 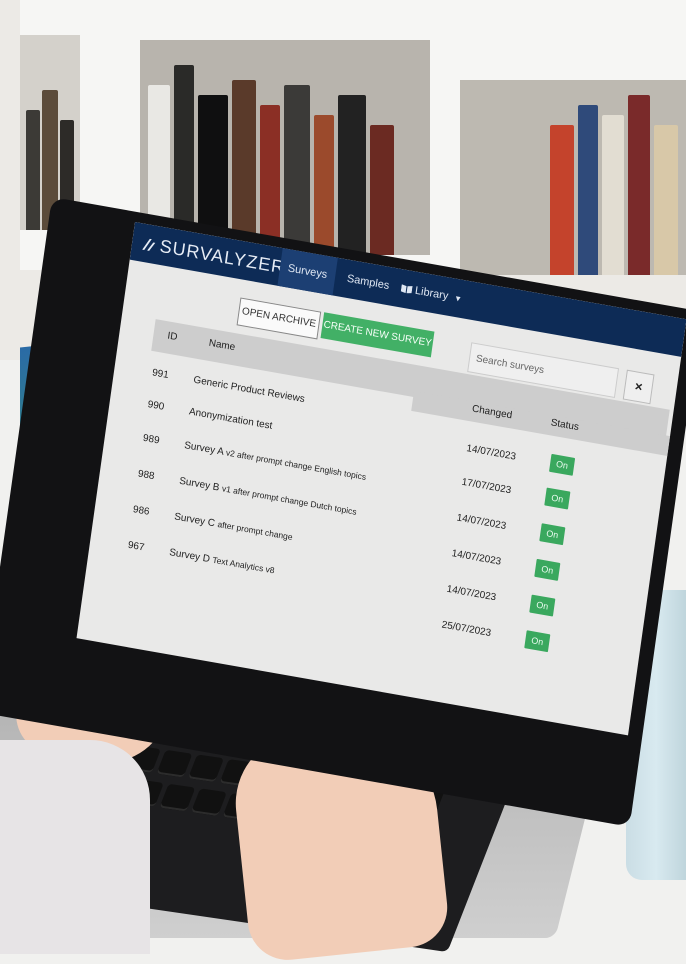 I want to click on tab-surveys-label: Surveys, so click(x=307, y=272).